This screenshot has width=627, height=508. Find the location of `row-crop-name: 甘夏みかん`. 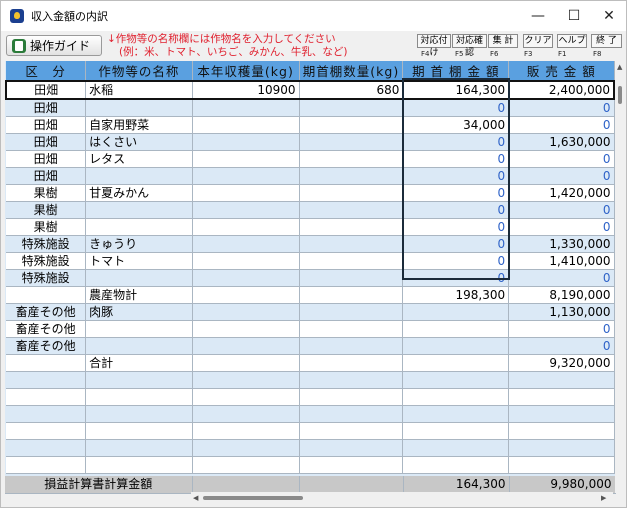

row-crop-name: 甘夏みかん is located at coordinates (139, 193).